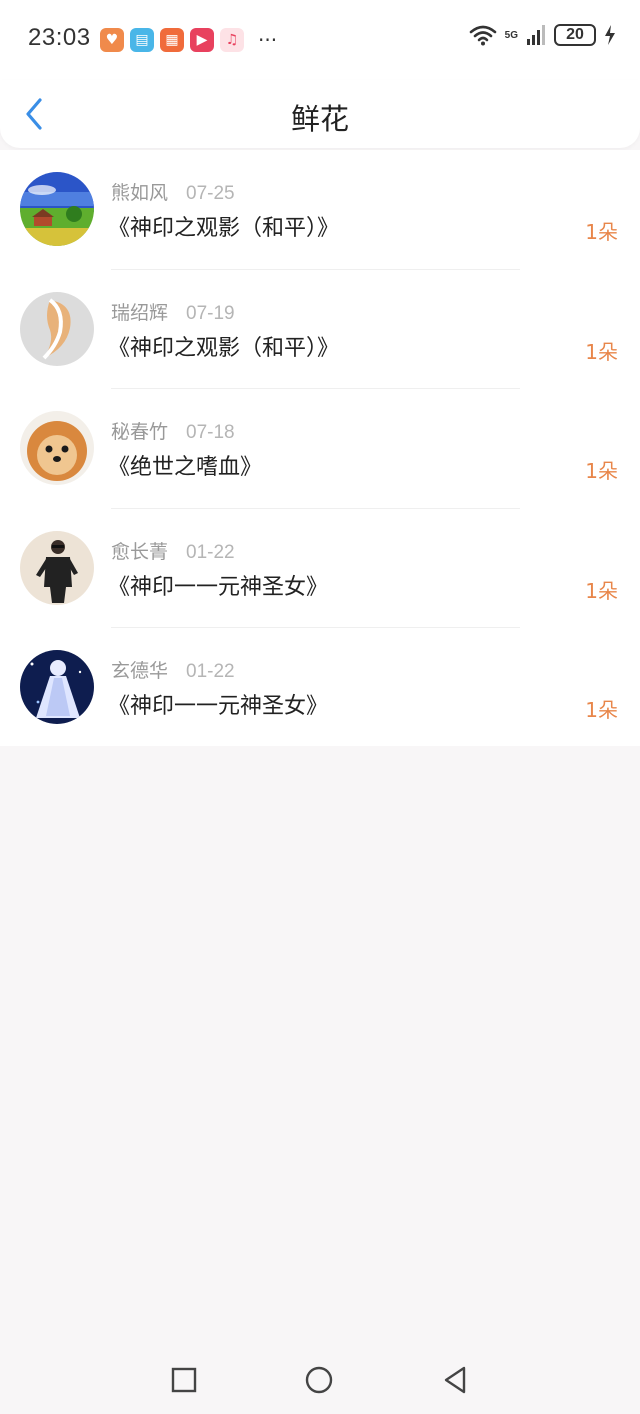 The image size is (640, 1414). Describe the element at coordinates (172, 40) in the screenshot. I see `app-grid-icon: ▦` at that location.